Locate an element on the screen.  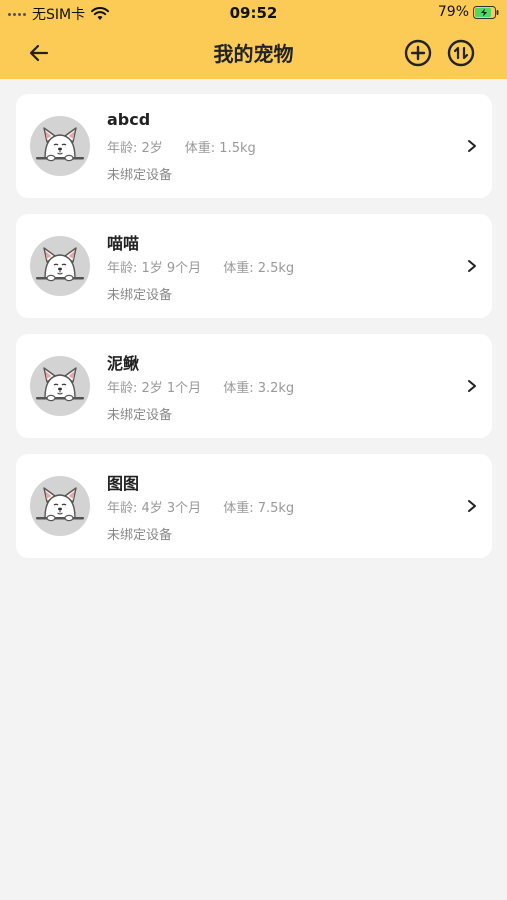
status-bar: 无SIM卡 09:52 79% is located at coordinates (253, 13).